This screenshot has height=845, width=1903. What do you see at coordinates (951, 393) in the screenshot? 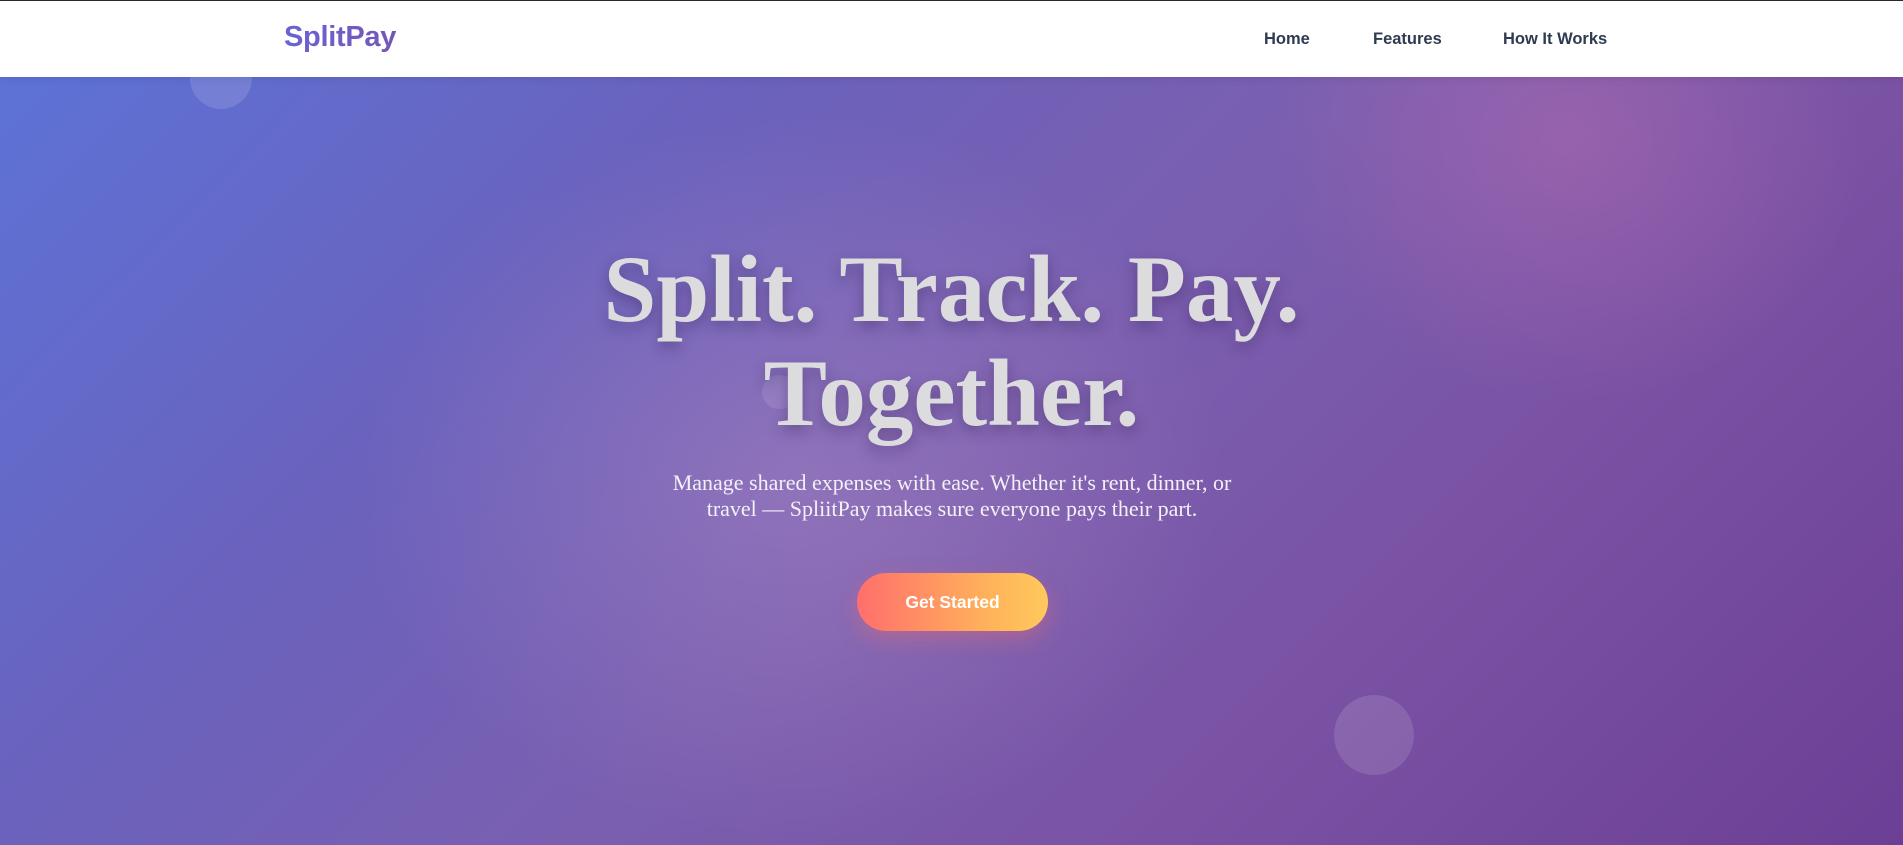
I see `hero-headline-line-2: Together.` at bounding box center [951, 393].